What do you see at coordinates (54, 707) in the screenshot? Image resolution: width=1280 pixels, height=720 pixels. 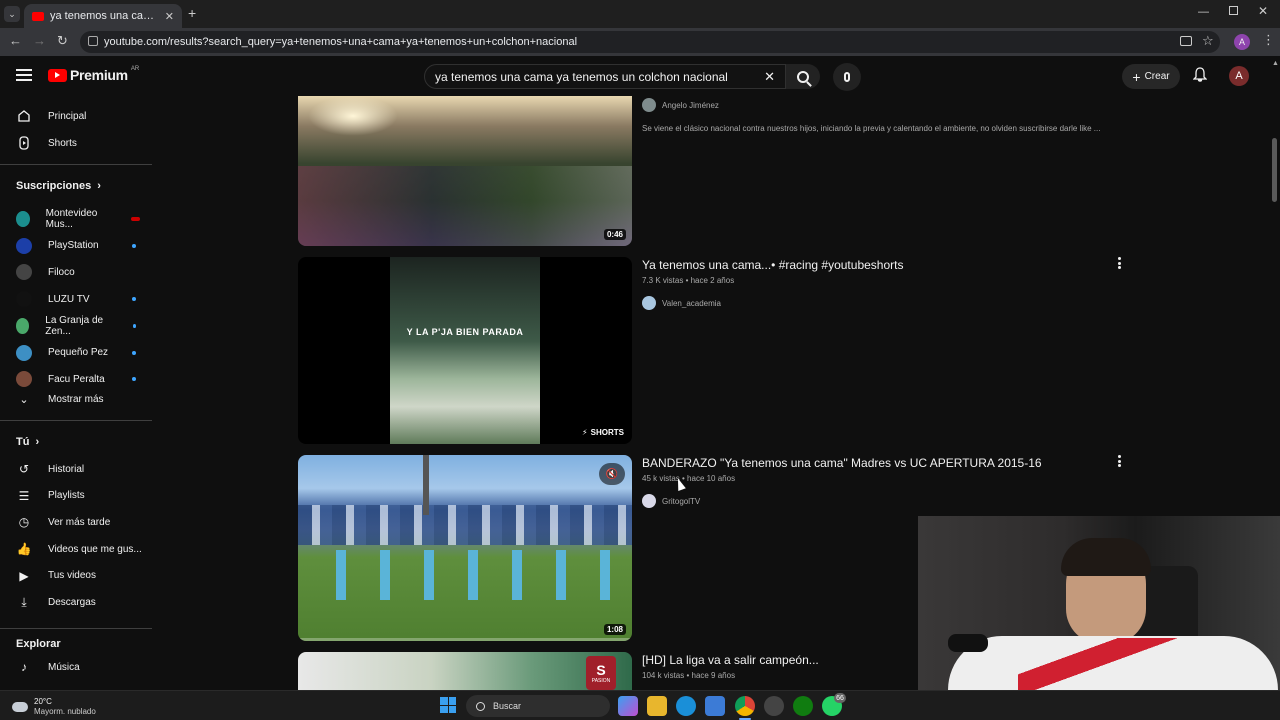 I see `weather-widget: 20°C Mayorm. nublado` at bounding box center [54, 707].